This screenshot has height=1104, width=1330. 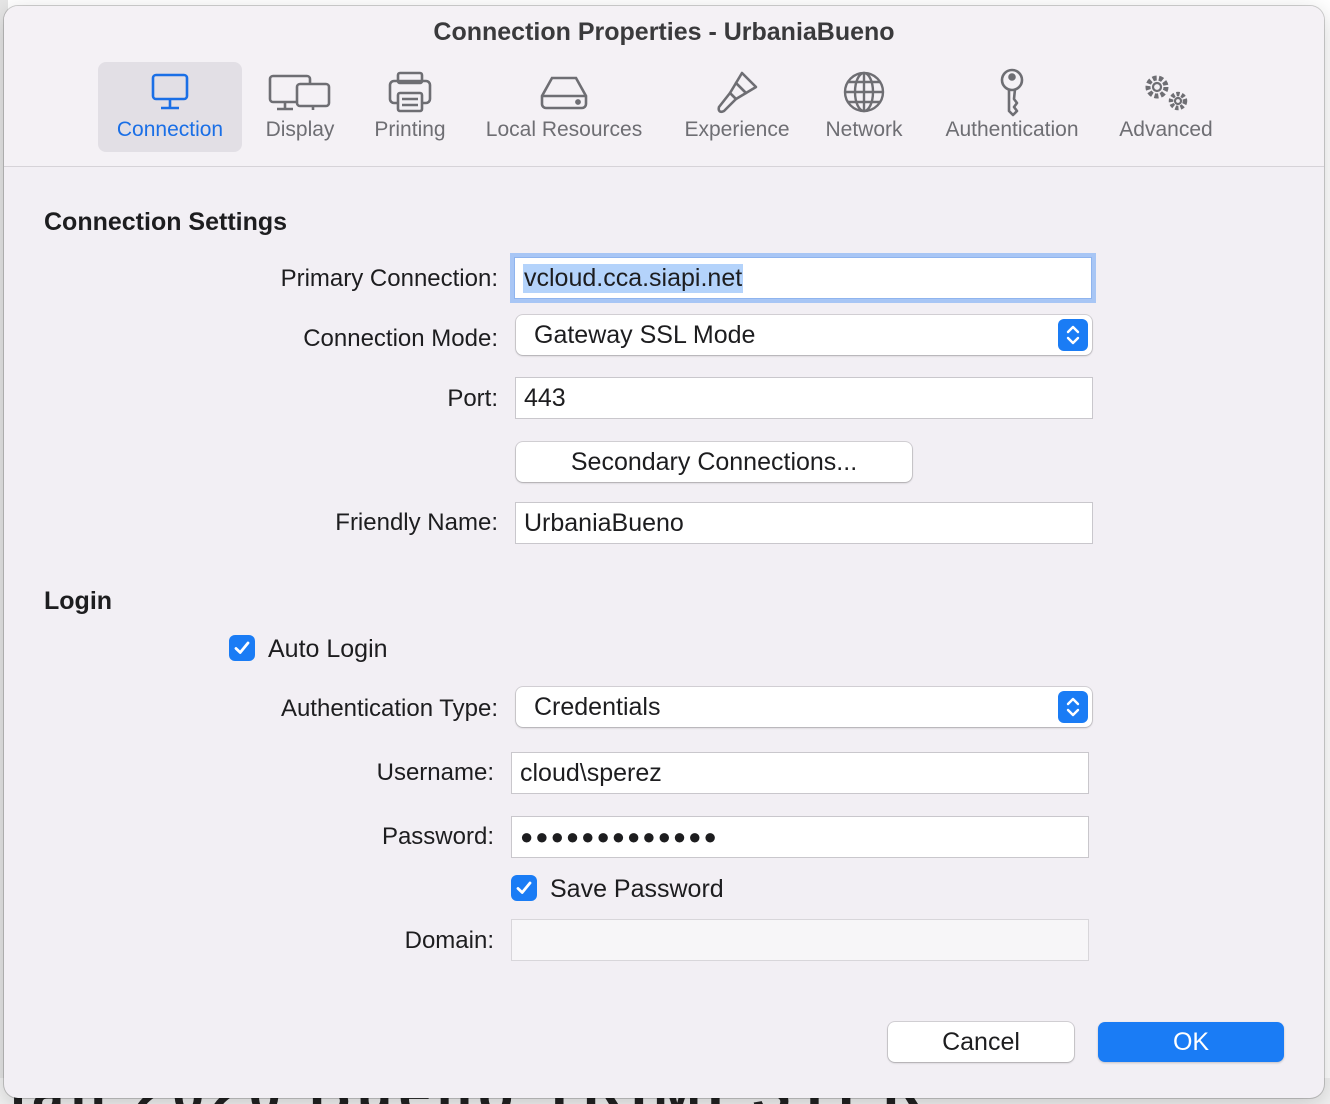 I want to click on printer-icon, so click(x=410, y=92).